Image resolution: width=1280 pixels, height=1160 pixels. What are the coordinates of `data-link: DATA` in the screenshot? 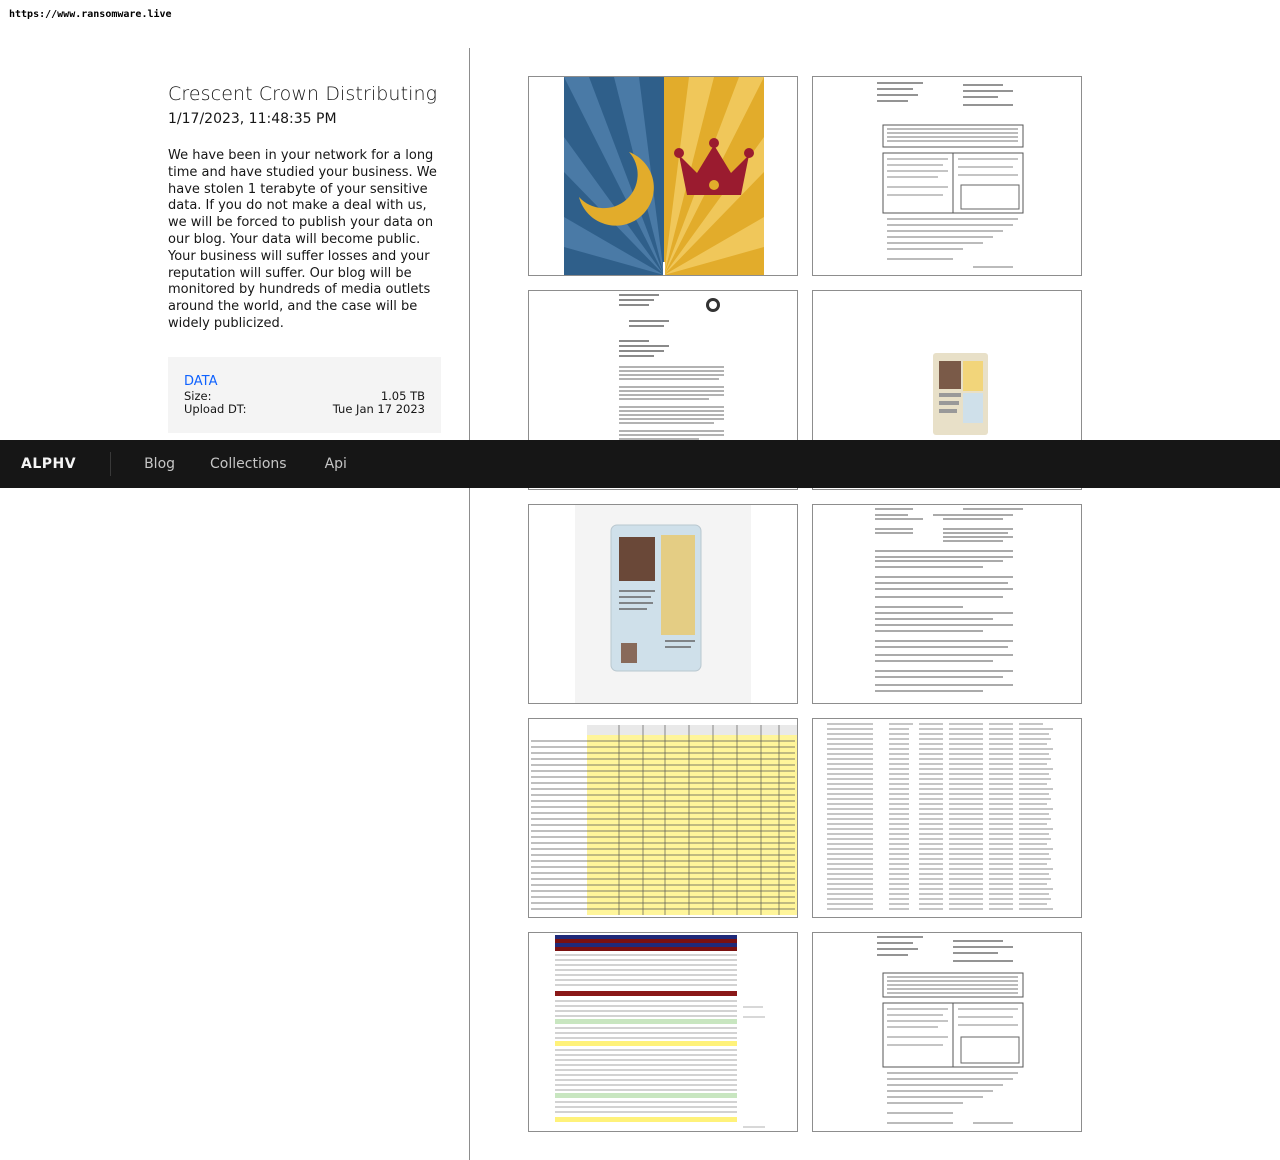 It's located at (304, 381).